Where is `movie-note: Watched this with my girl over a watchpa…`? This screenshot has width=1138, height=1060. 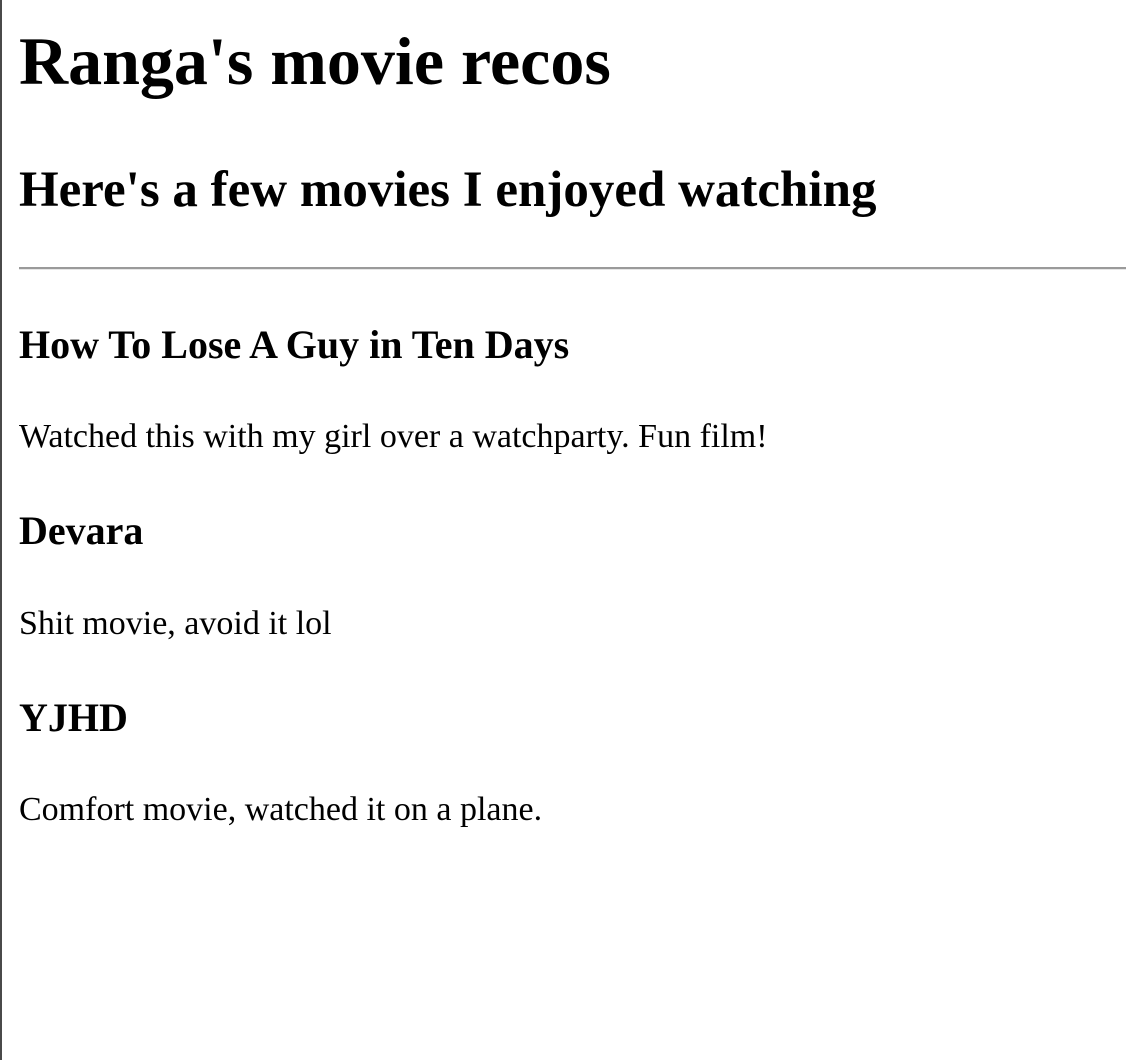
movie-note: Watched this with my girl over a watchpa… is located at coordinates (393, 436).